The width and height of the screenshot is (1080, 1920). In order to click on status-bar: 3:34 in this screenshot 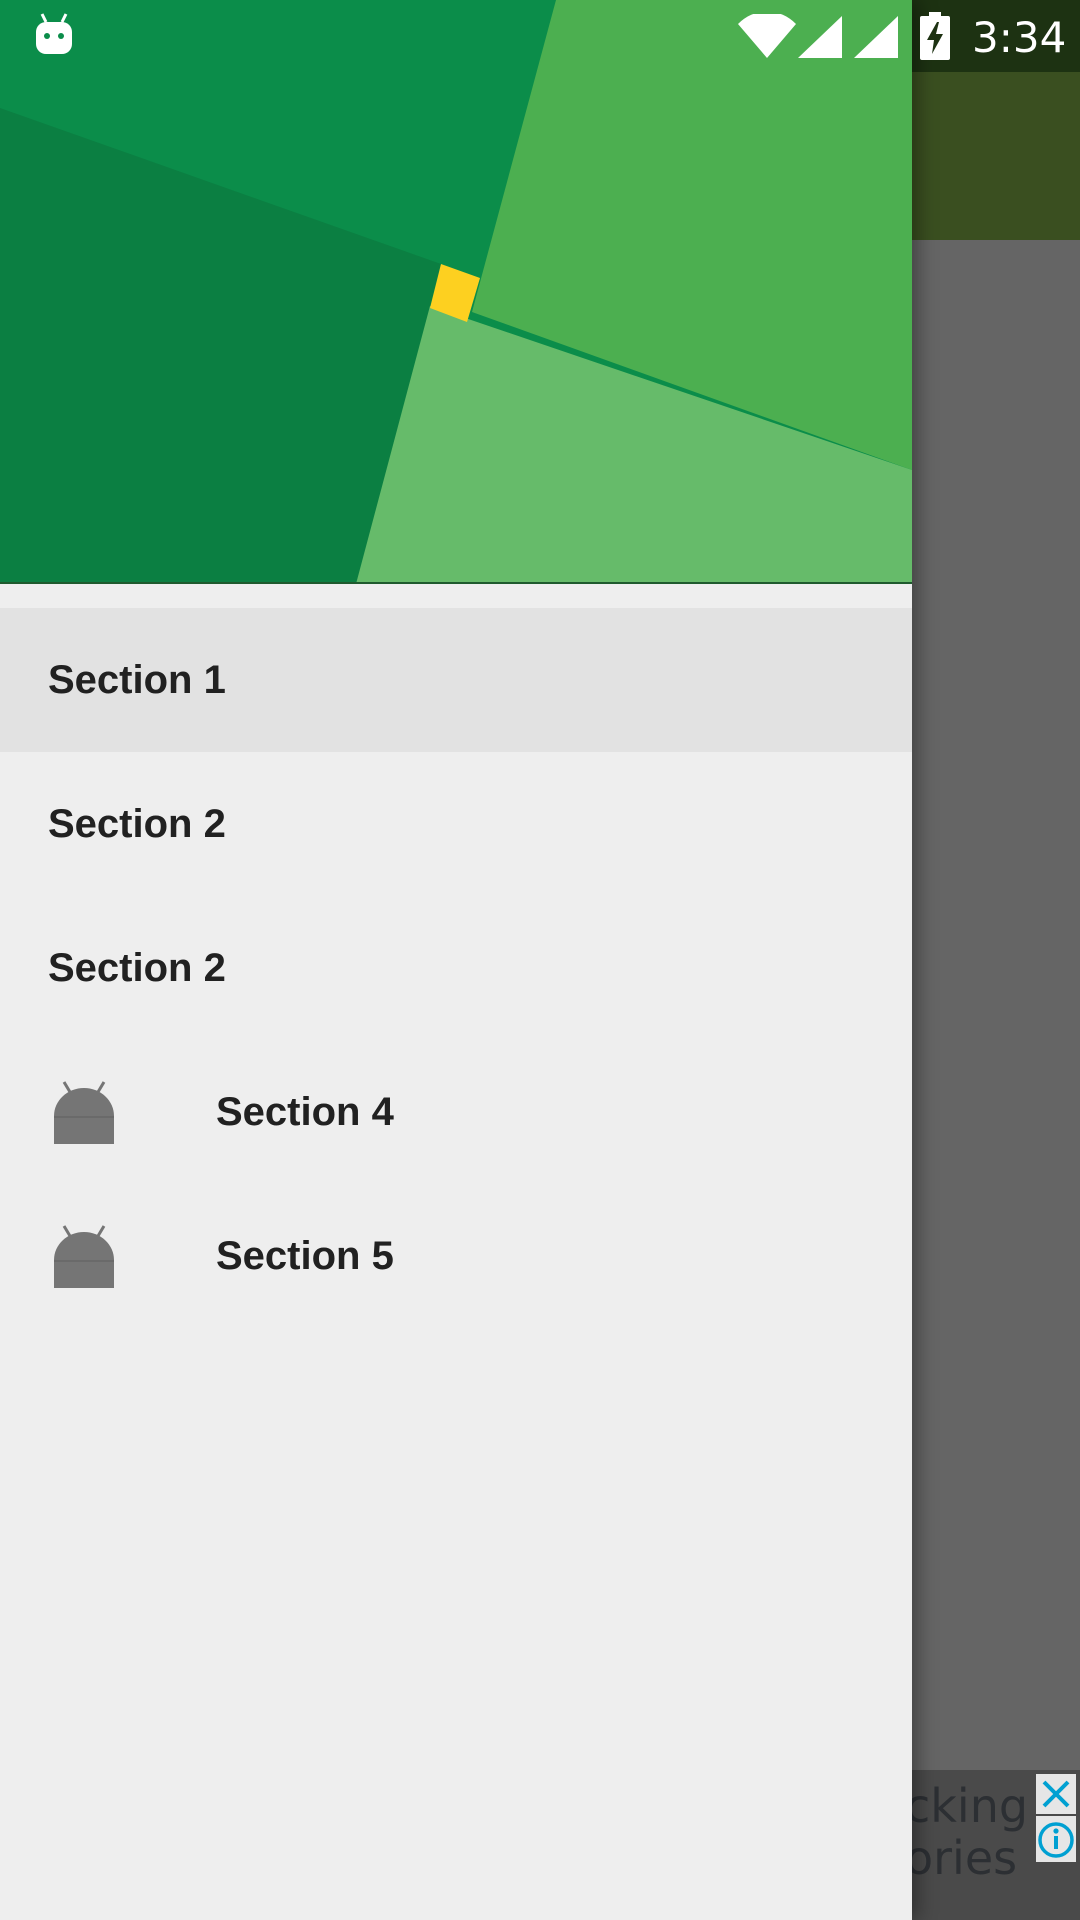, I will do `click(540, 36)`.